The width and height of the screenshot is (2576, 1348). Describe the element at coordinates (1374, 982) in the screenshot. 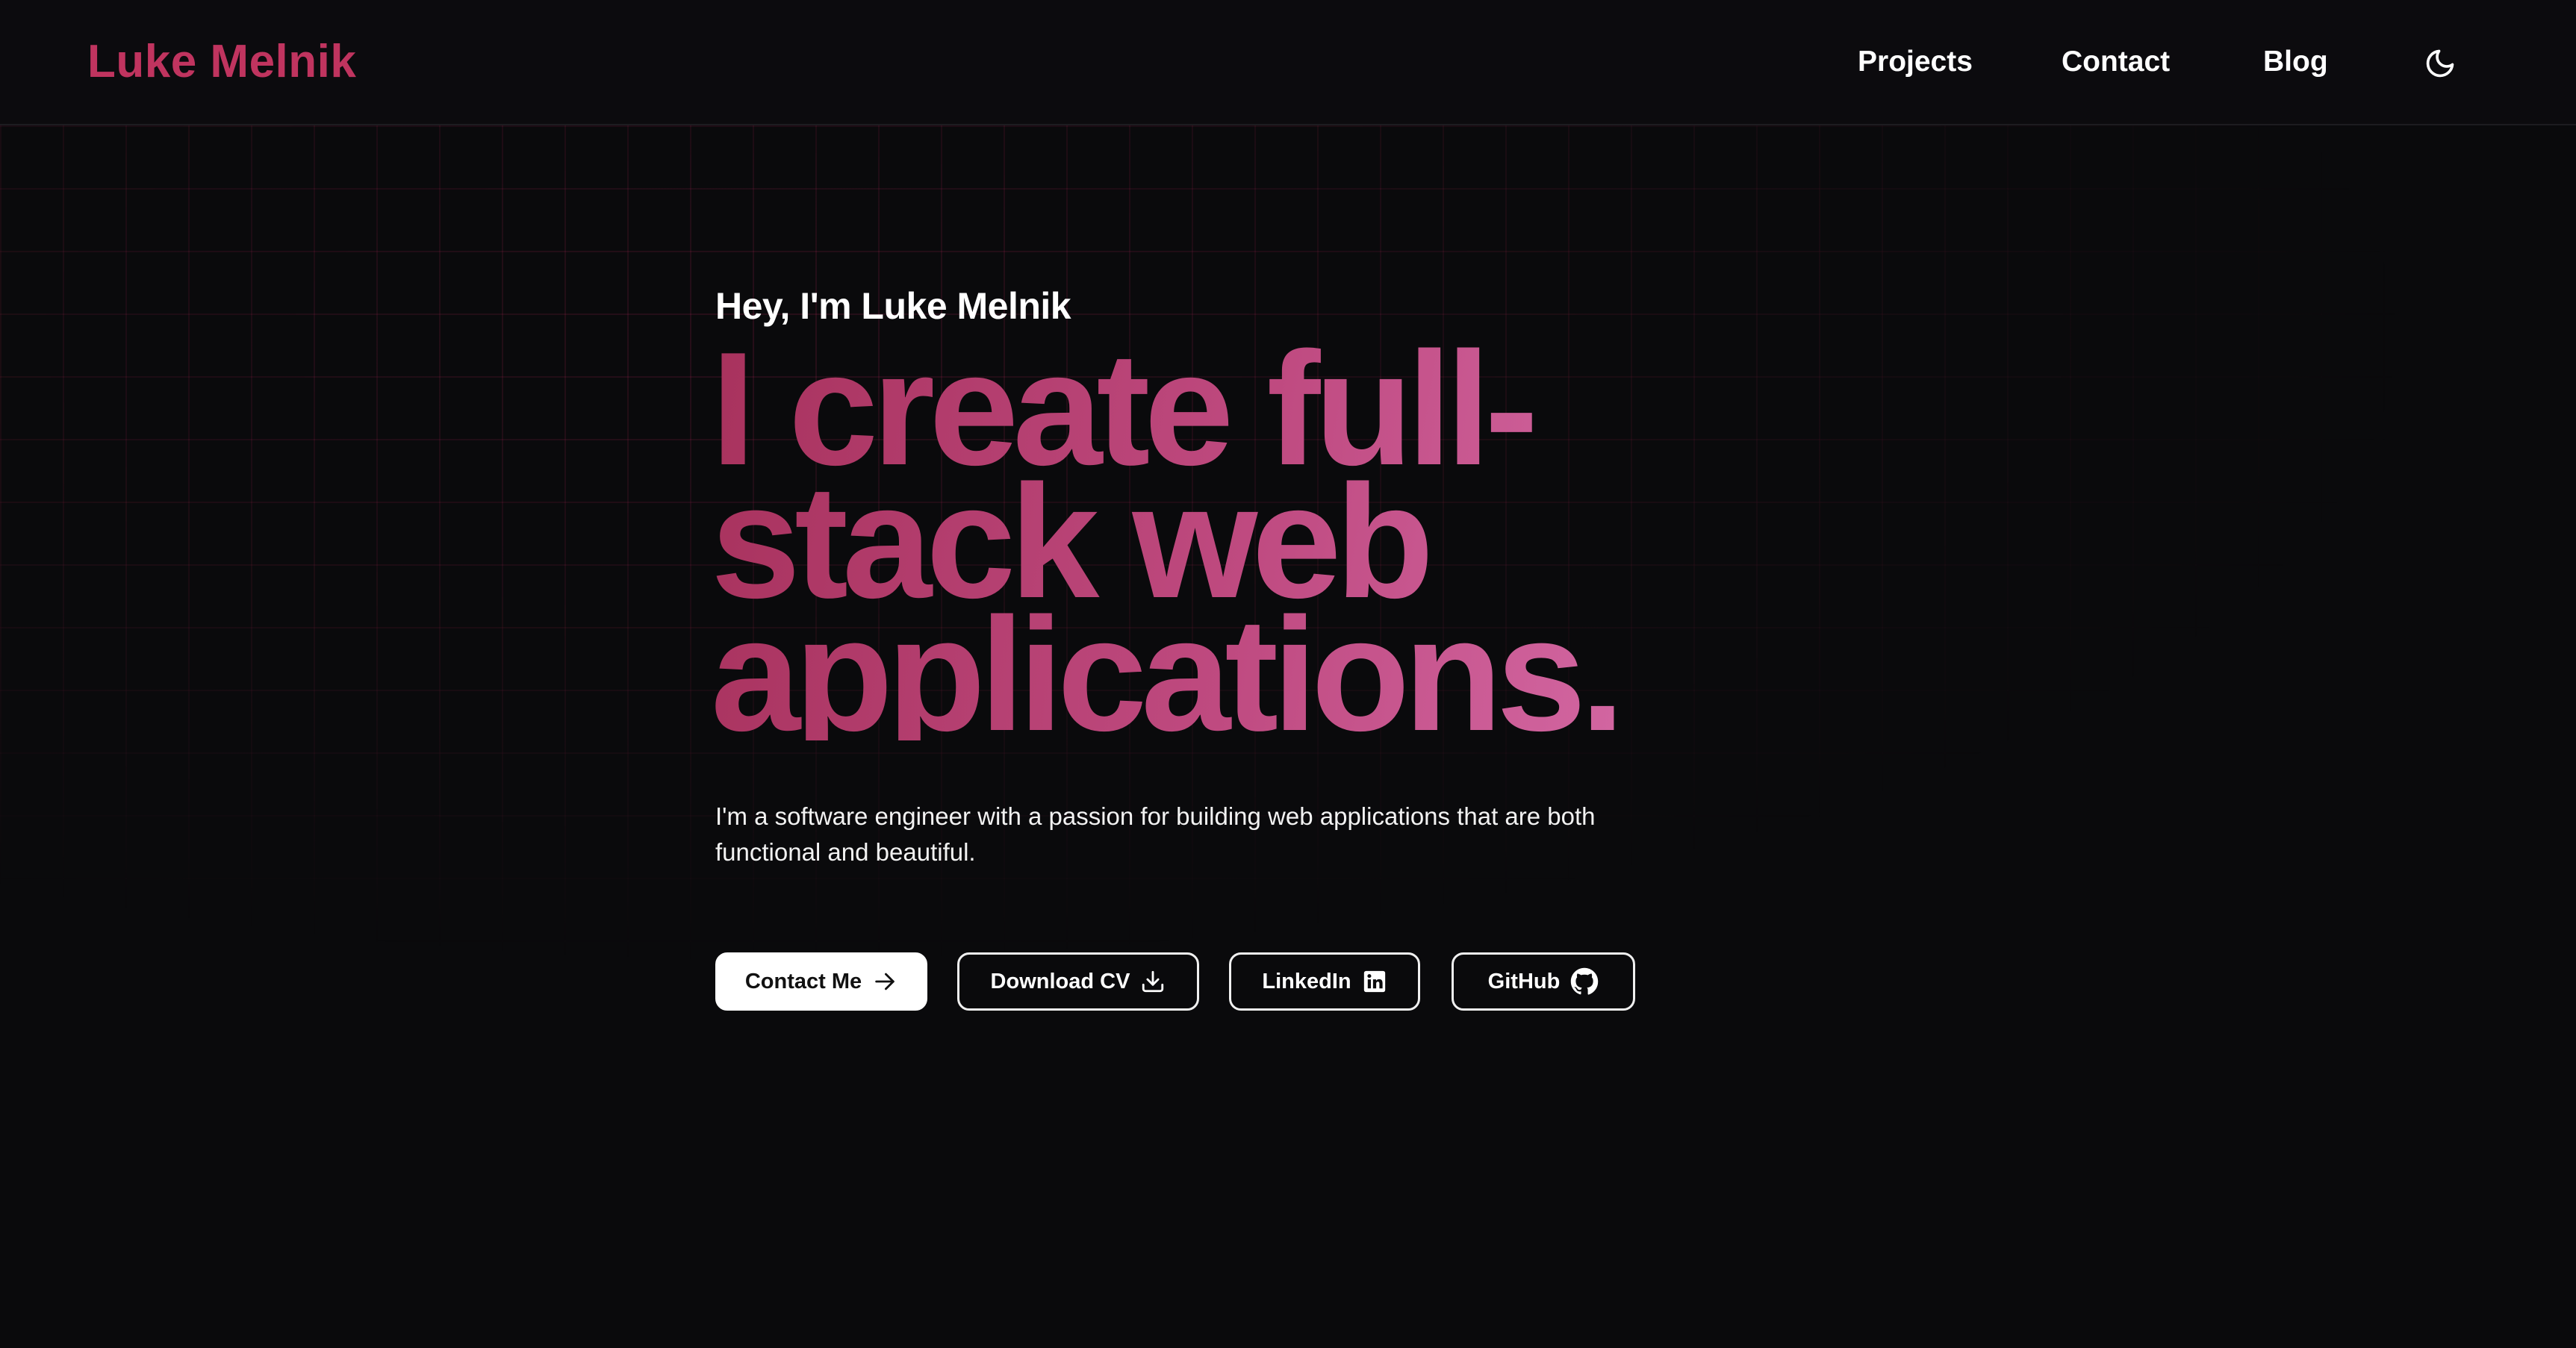

I see `linkedin-icon` at that location.